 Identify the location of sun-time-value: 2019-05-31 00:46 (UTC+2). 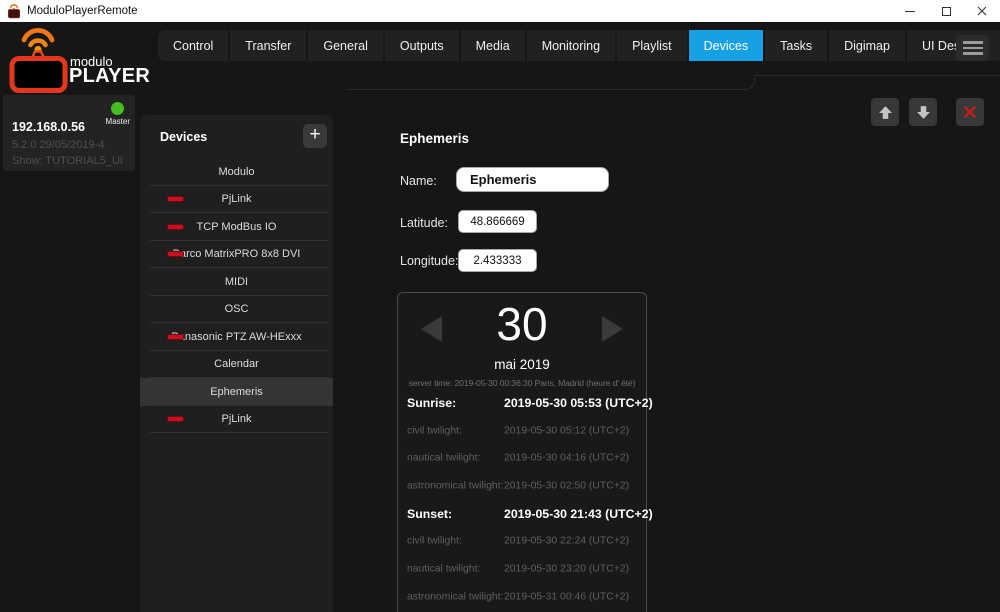
(567, 597).